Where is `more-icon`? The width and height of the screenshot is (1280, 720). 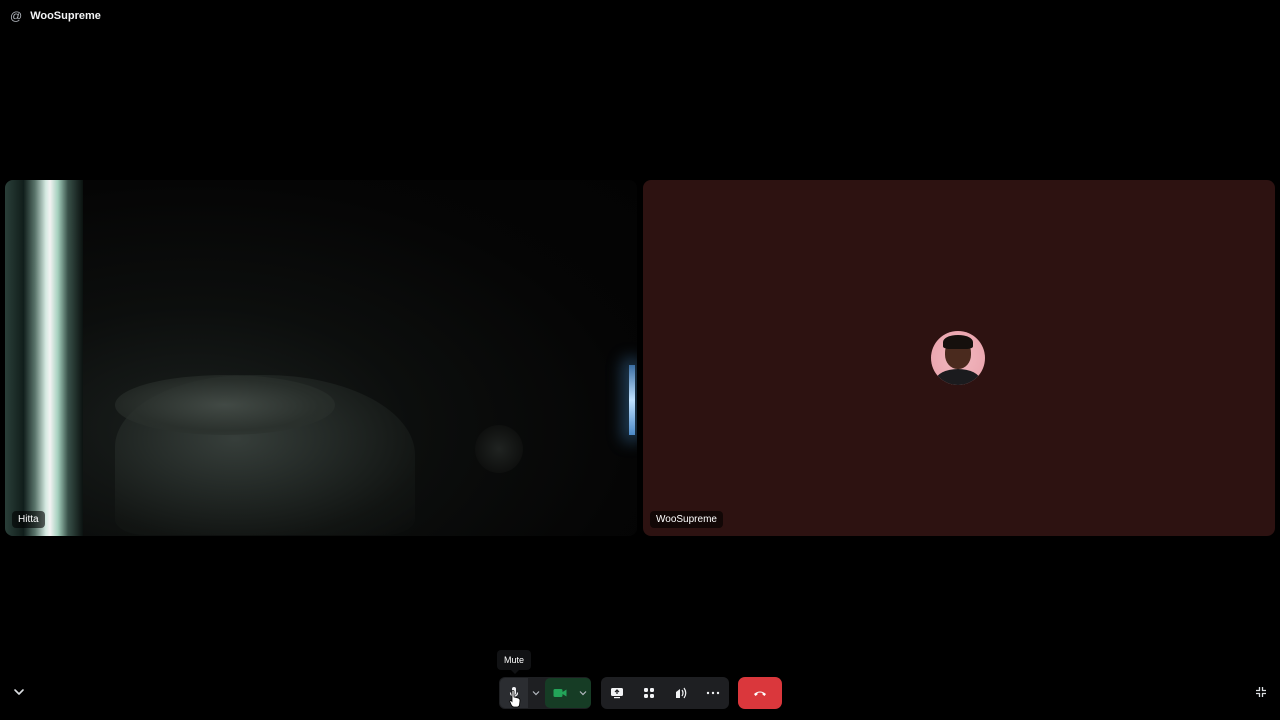
more-icon is located at coordinates (713, 693).